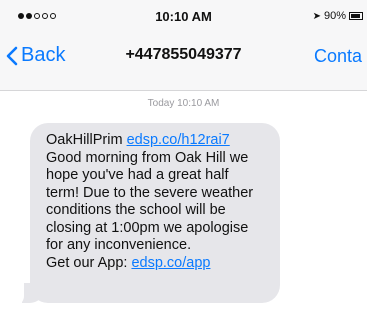  What do you see at coordinates (136, 210) in the screenshot?
I see `message-line: conditions the school will be` at bounding box center [136, 210].